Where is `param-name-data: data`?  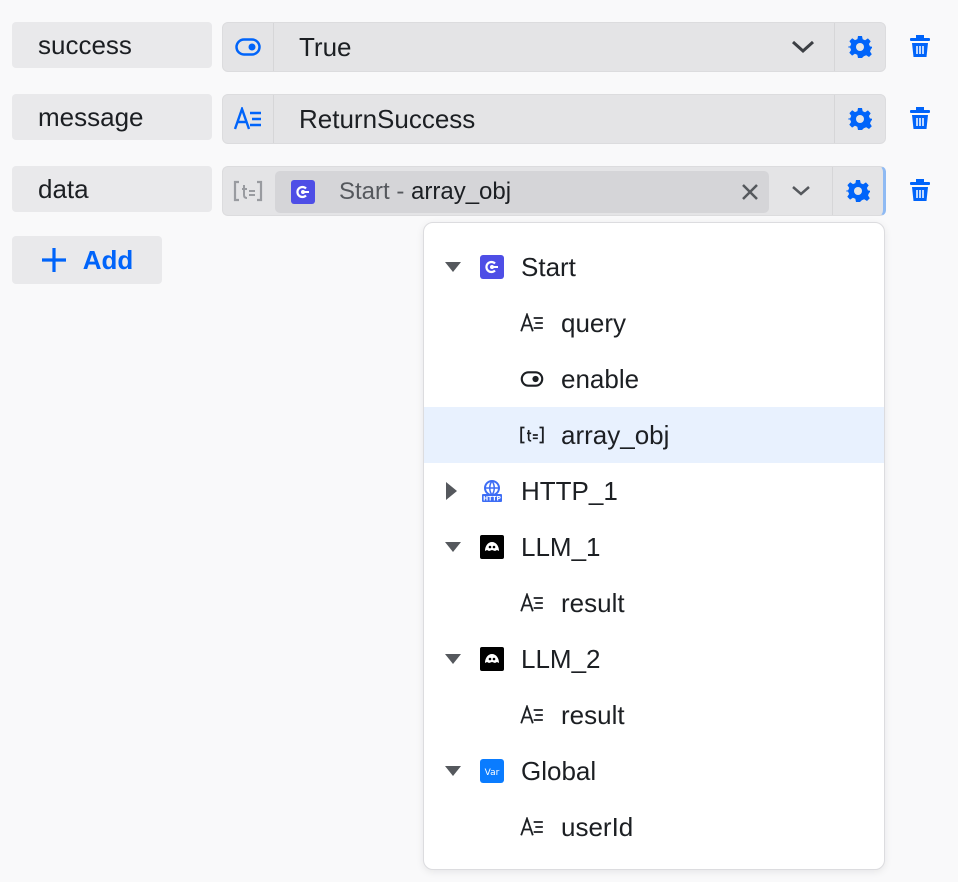
param-name-data: data is located at coordinates (112, 189).